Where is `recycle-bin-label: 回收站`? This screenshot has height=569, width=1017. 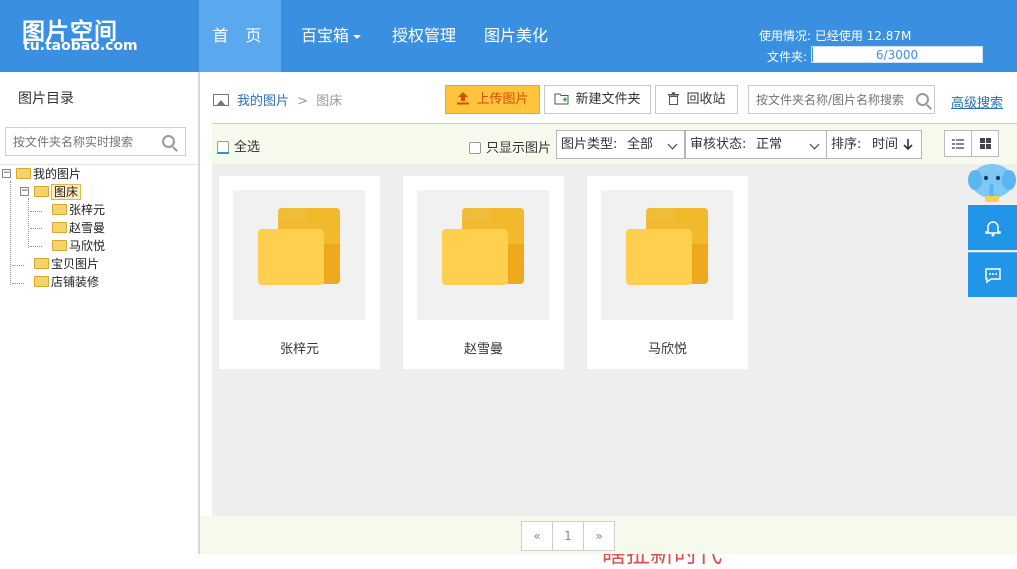
recycle-bin-label: 回收站 is located at coordinates (705, 99).